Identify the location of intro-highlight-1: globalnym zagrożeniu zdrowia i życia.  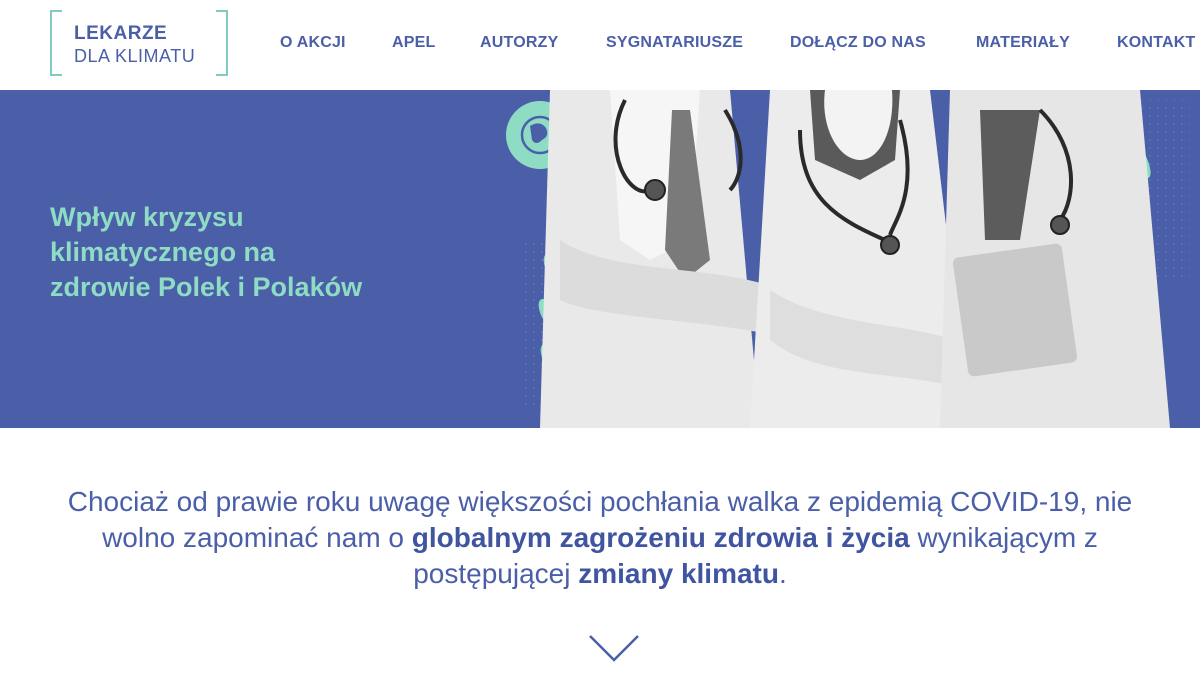
(660, 537).